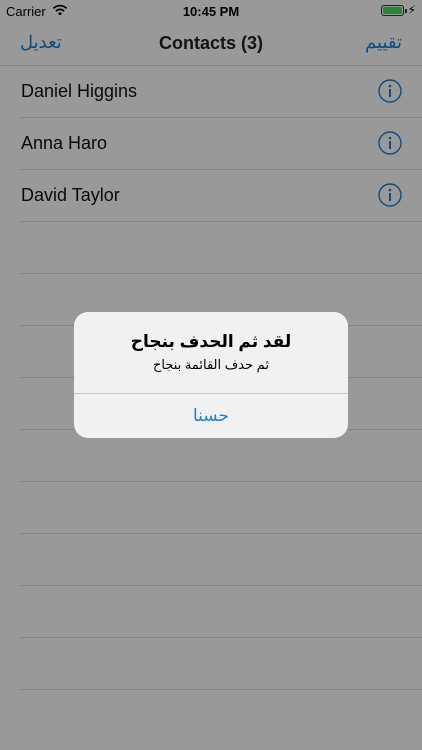 The height and width of the screenshot is (750, 422). I want to click on alert-message: ثم حدف القائمة بنجاح, so click(211, 364).